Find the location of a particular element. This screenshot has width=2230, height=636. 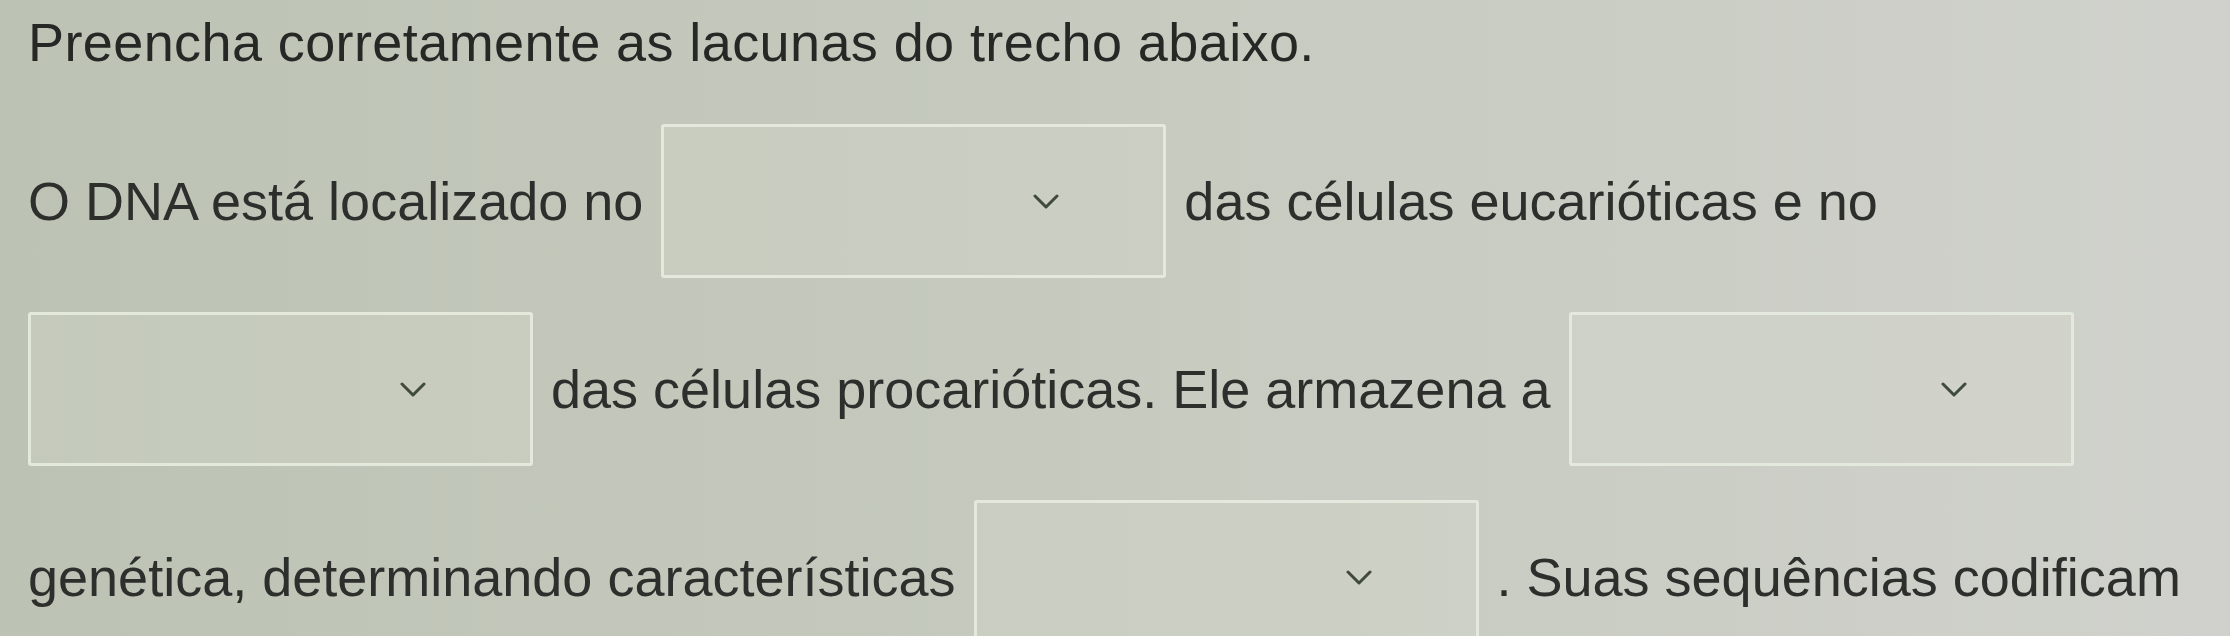

passage-text: das células procarióticas. Ele armazena a is located at coordinates (1051, 389).